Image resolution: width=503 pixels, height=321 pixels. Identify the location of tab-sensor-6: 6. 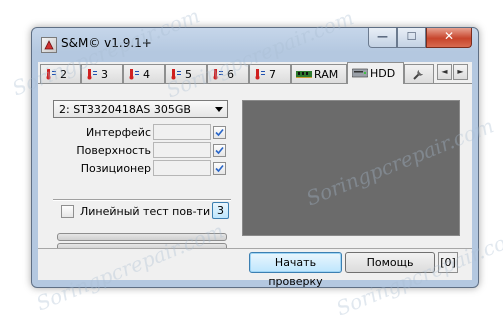
(228, 73).